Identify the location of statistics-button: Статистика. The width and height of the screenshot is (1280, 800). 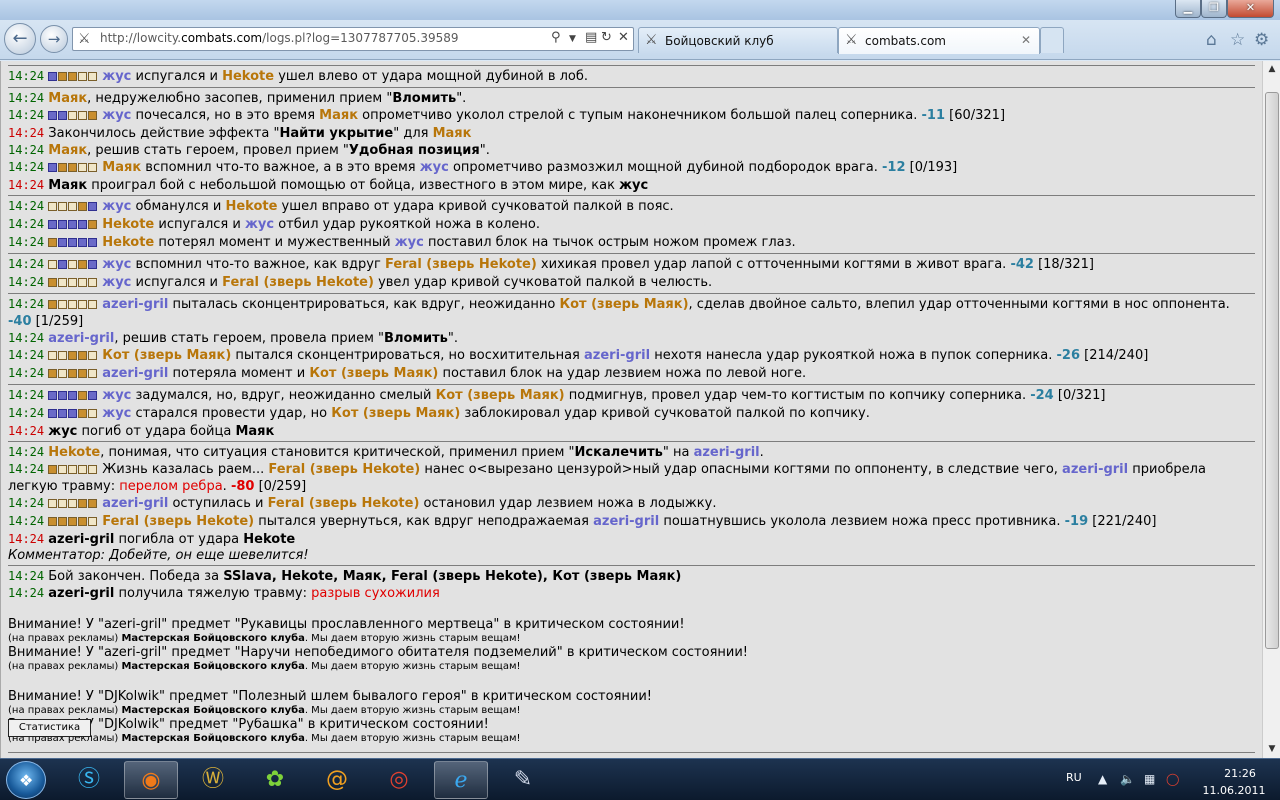
(49, 728).